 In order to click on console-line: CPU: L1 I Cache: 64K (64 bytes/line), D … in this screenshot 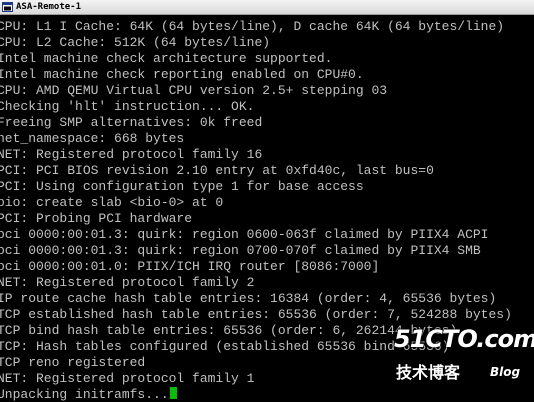, I will do `click(252, 26)`.